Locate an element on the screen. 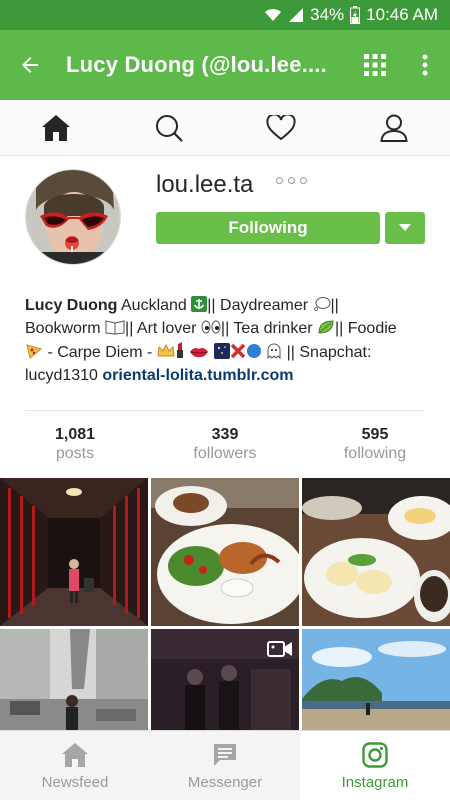 This screenshot has height=800, width=450. profile-username: lou.lee.ta is located at coordinates (205, 184).